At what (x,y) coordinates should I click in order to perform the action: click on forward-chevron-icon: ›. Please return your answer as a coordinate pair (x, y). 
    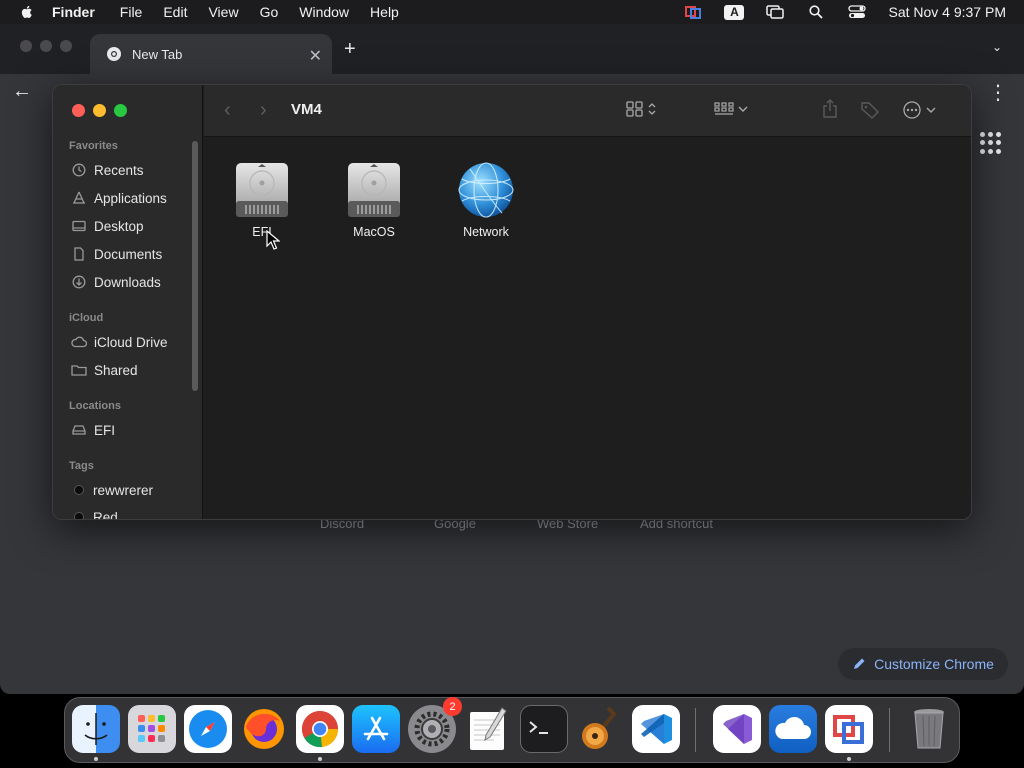
    Looking at the image, I should click on (263, 110).